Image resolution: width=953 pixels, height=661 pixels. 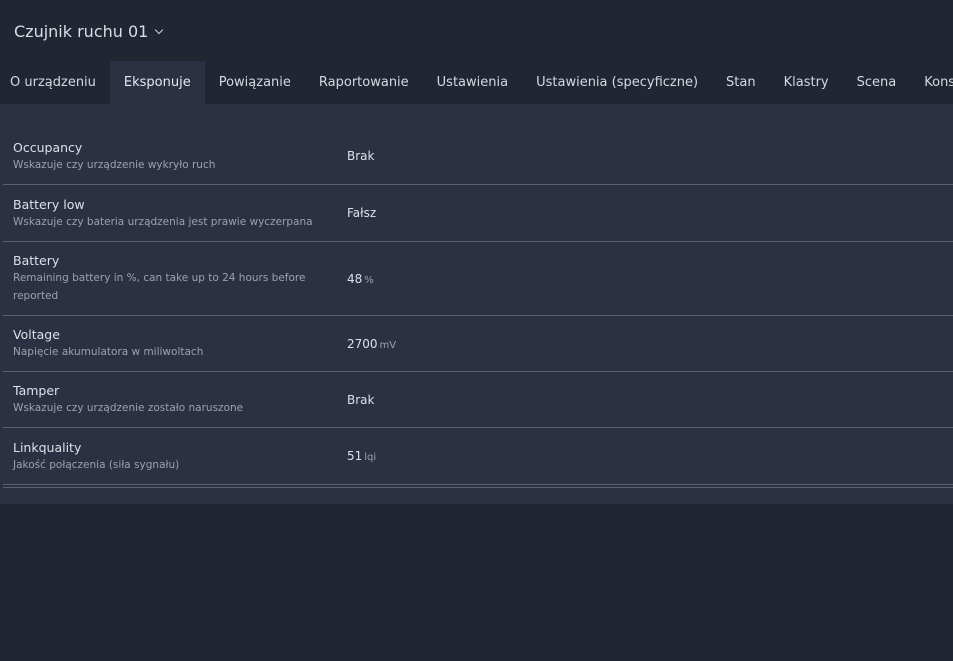 What do you see at coordinates (388, 345) in the screenshot?
I see `value-unit: mV` at bounding box center [388, 345].